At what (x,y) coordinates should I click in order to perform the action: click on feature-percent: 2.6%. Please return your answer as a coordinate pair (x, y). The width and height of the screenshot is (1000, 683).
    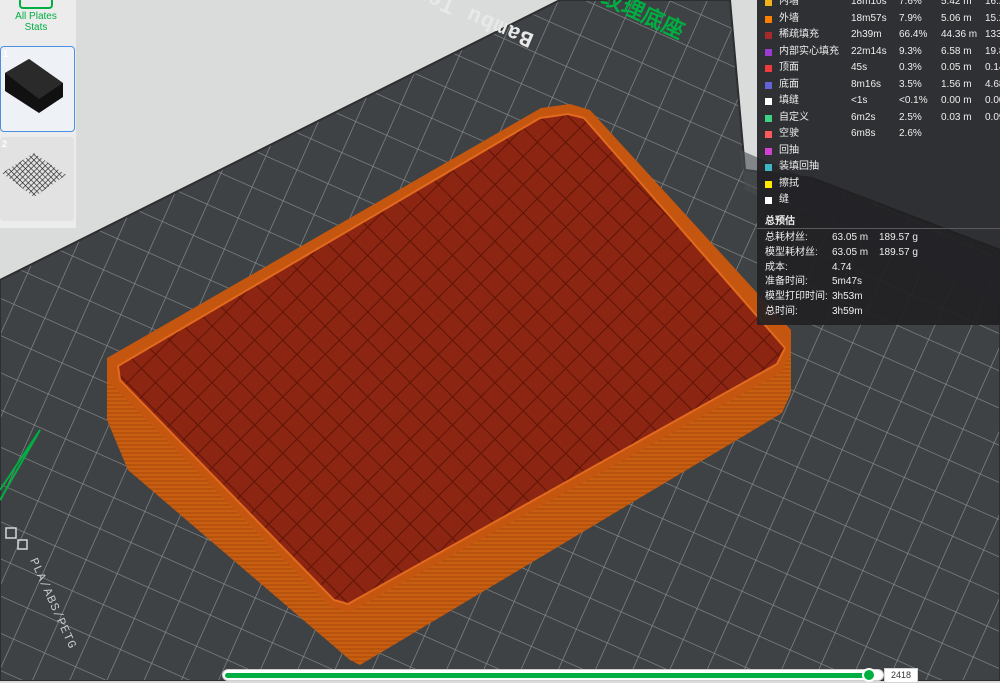
    Looking at the image, I should click on (910, 133).